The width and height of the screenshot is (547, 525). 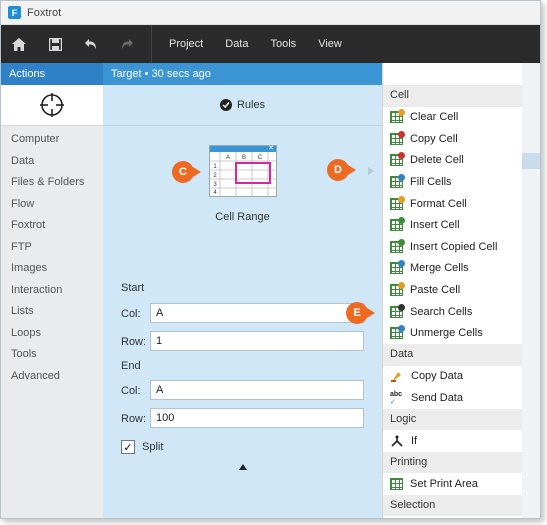 What do you see at coordinates (242, 217) in the screenshot?
I see `cell-range-label: Cell Range` at bounding box center [242, 217].